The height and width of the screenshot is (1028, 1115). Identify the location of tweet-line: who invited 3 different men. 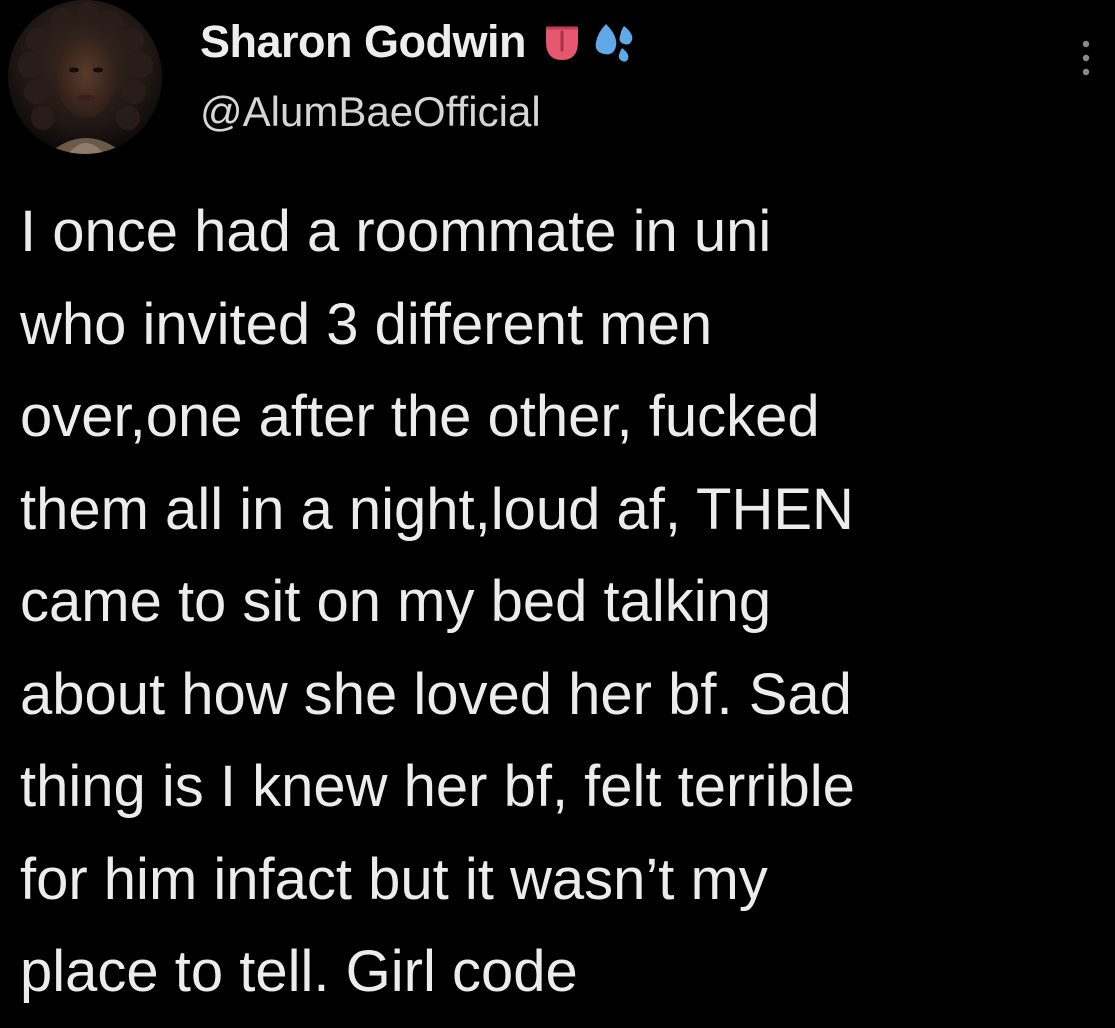
(366, 324).